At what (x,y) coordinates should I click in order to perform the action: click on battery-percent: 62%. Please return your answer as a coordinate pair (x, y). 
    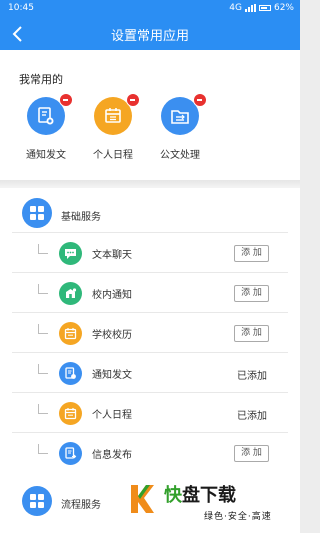
    Looking at the image, I should click on (283, 8).